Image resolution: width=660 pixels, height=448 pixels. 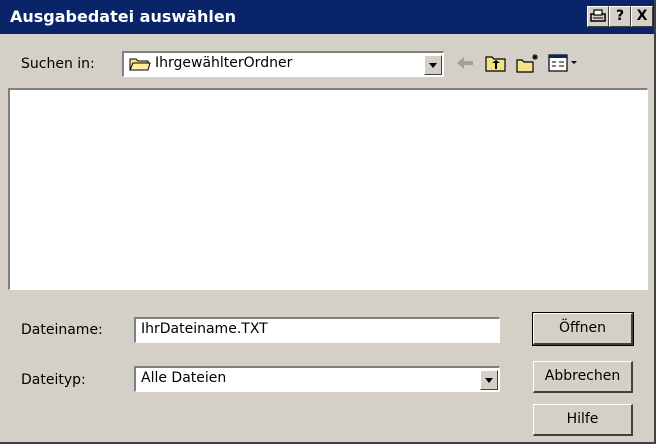 What do you see at coordinates (433, 65) in the screenshot?
I see `lookin-dropdown-arrow` at bounding box center [433, 65].